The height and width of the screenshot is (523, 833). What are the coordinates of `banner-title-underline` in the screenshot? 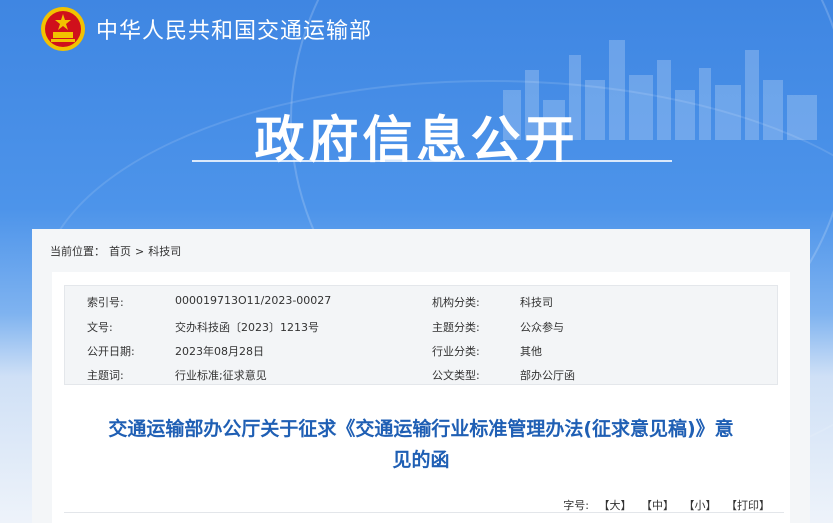 It's located at (432, 161).